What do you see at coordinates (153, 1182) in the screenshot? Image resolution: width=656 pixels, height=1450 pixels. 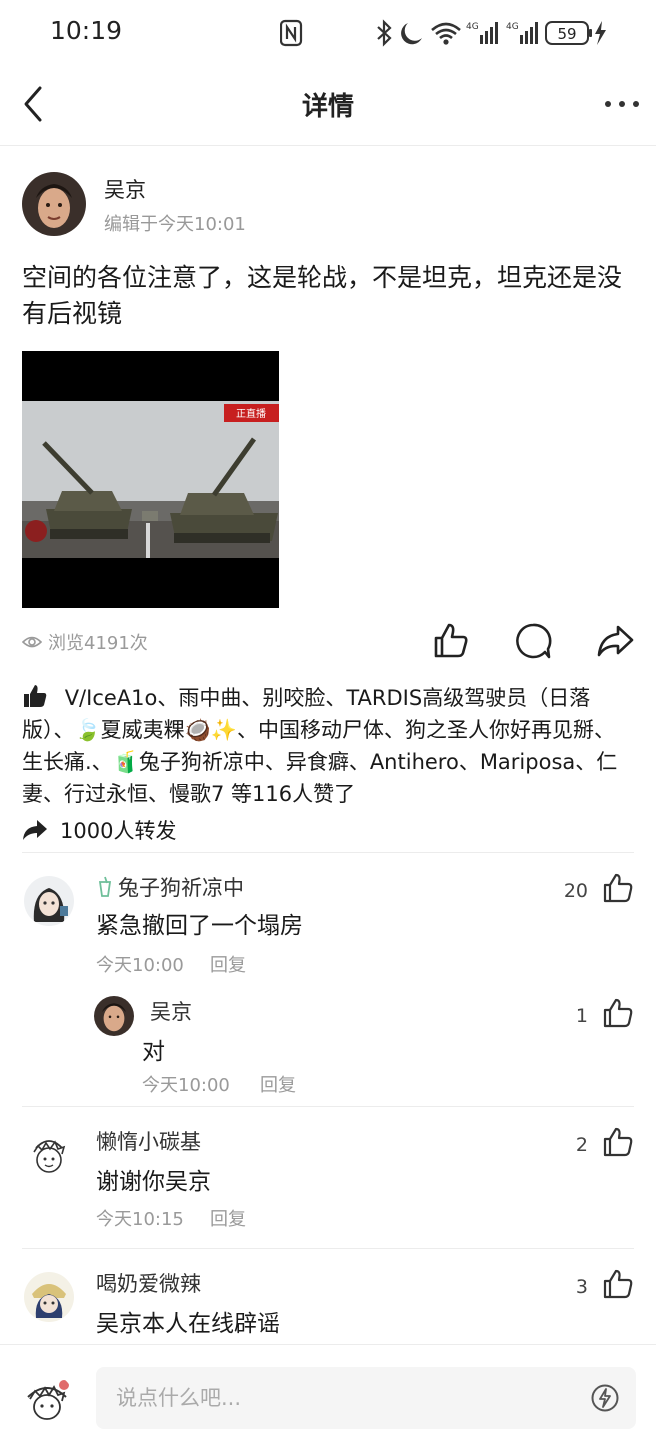 I see `comment-text: 谢谢你吴京` at bounding box center [153, 1182].